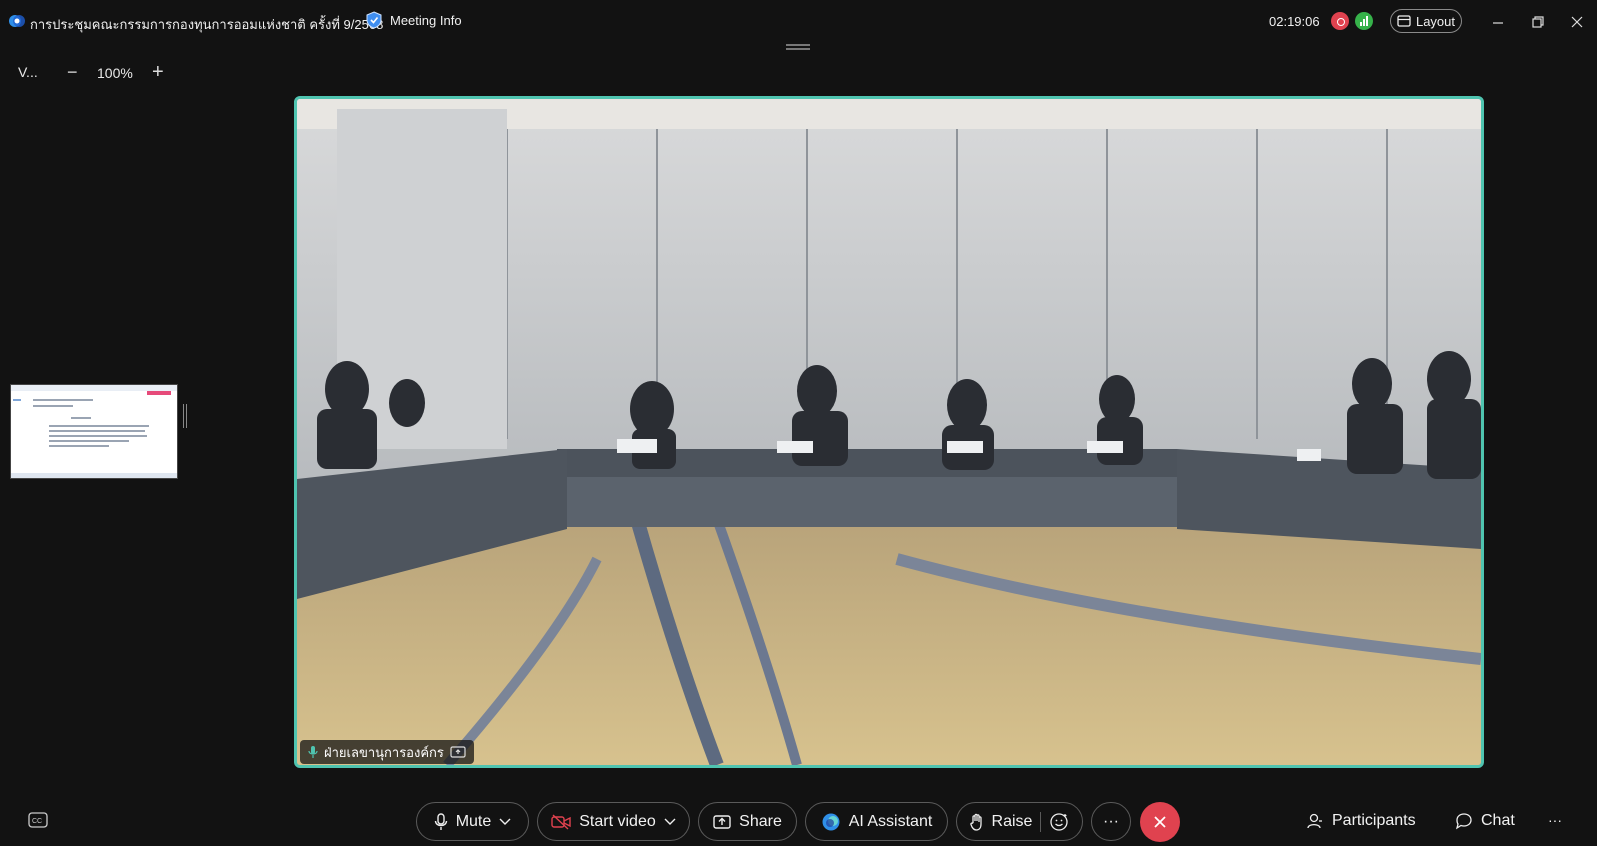  What do you see at coordinates (185, 416) in the screenshot?
I see `thumbnail-resize-handle` at bounding box center [185, 416].